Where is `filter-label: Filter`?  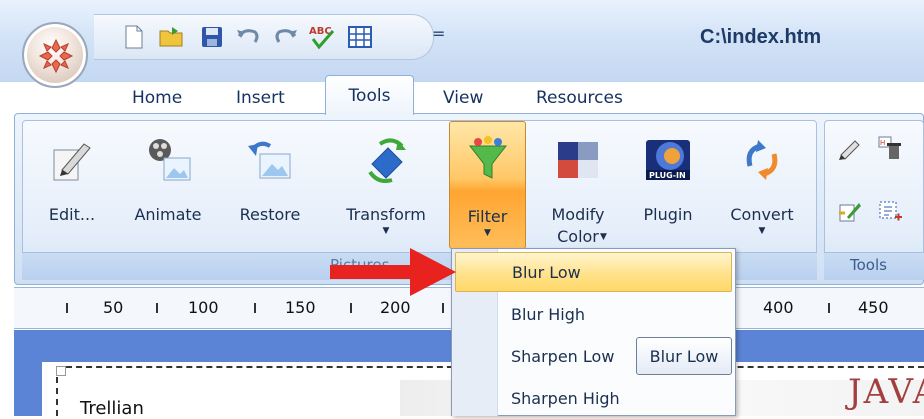
filter-label: Filter is located at coordinates (487, 216).